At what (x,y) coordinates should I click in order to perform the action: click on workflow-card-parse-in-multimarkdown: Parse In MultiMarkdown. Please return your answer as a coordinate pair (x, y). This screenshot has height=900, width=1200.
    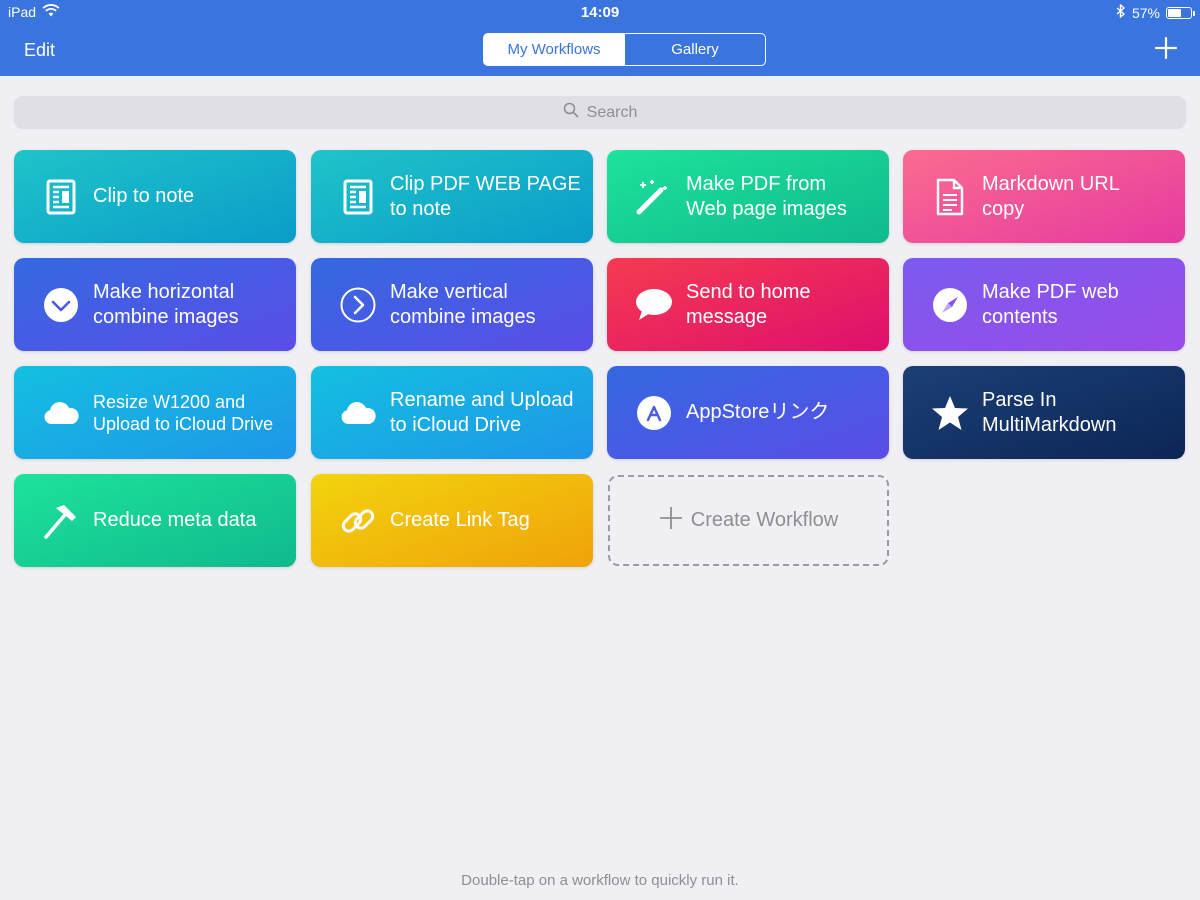
    Looking at the image, I should click on (1044, 412).